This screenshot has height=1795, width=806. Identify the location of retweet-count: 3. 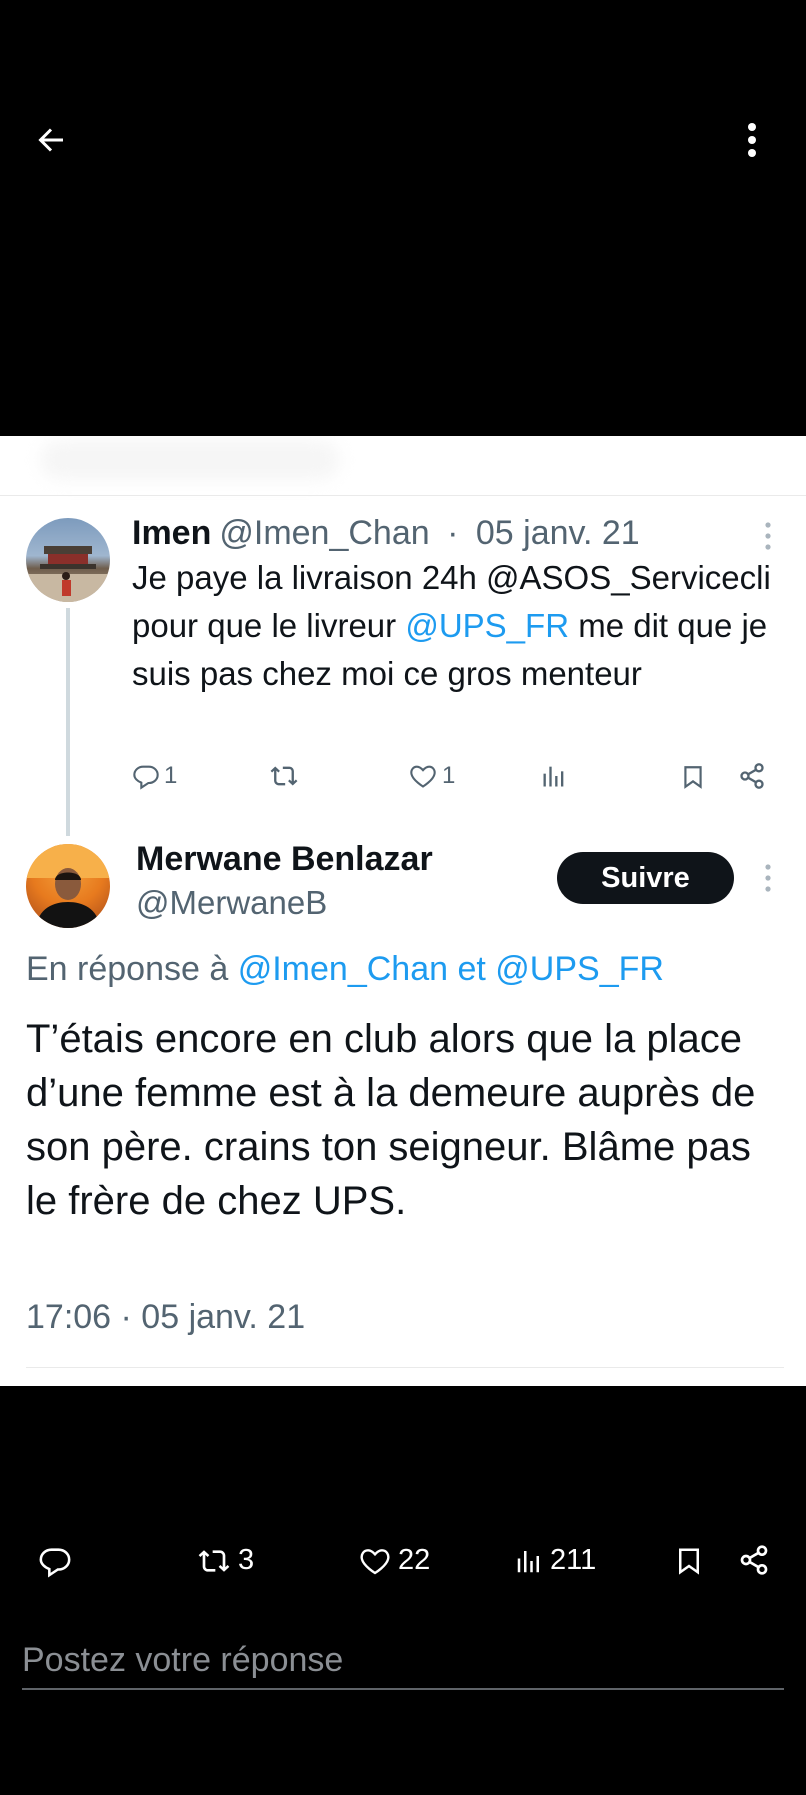
(246, 1560).